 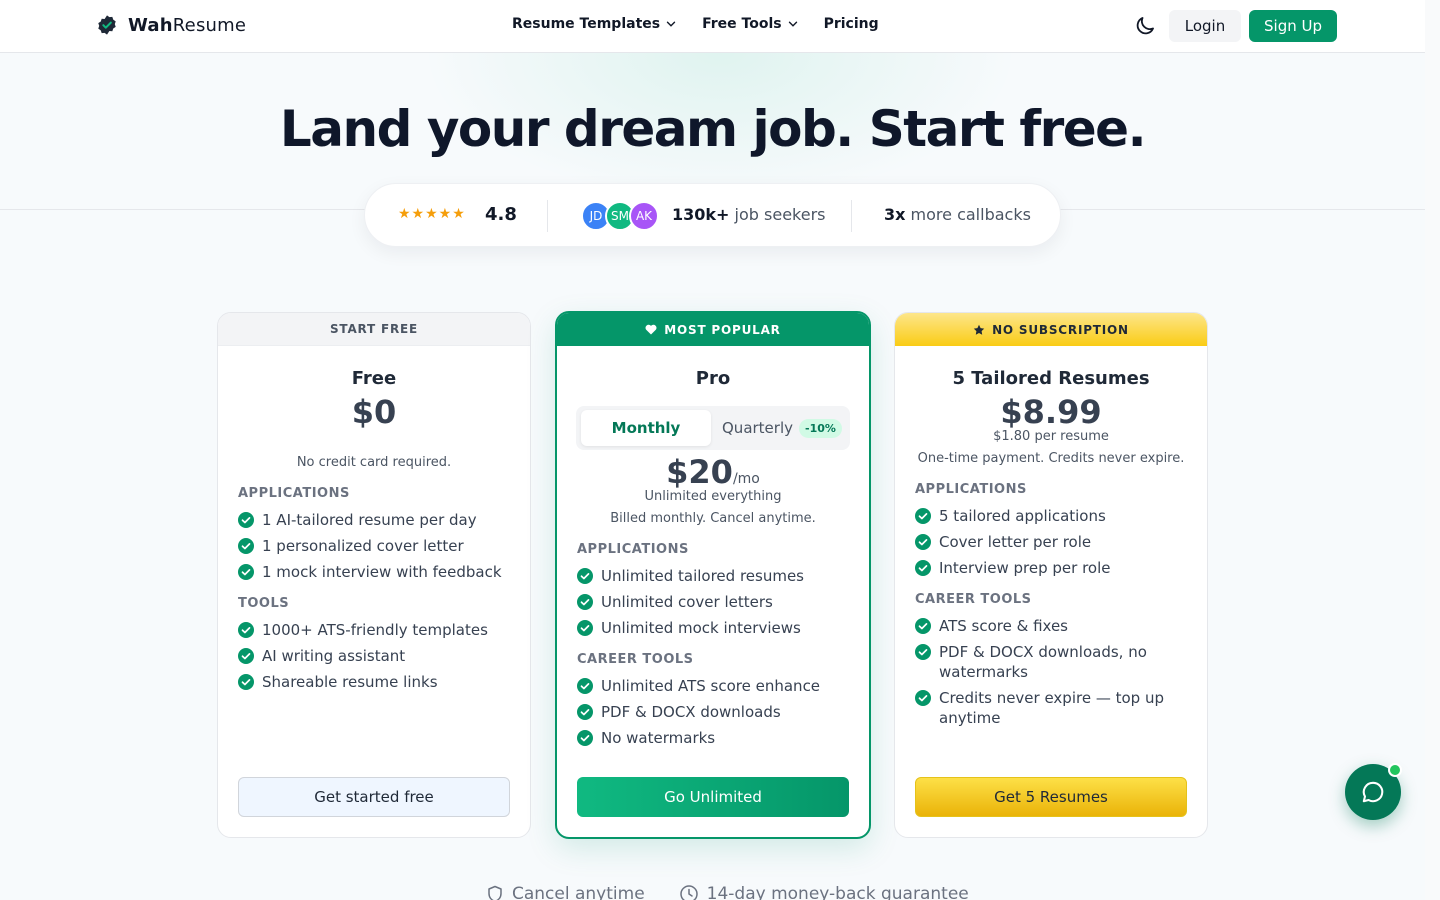 I want to click on feature-item: No watermarks, so click(x=715, y=738).